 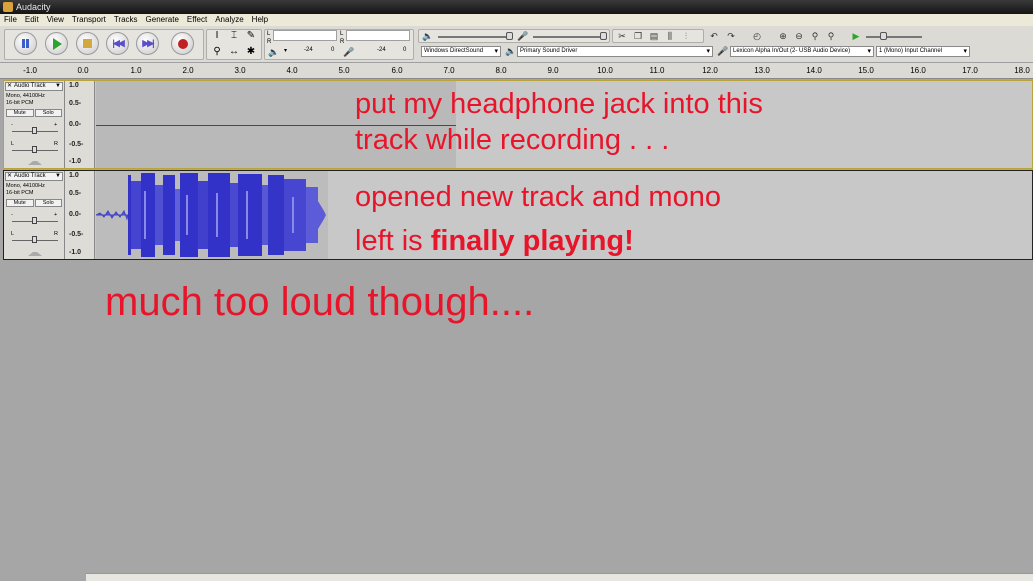 I want to click on annotation-2-bold: finally playing!, so click(x=532, y=241).